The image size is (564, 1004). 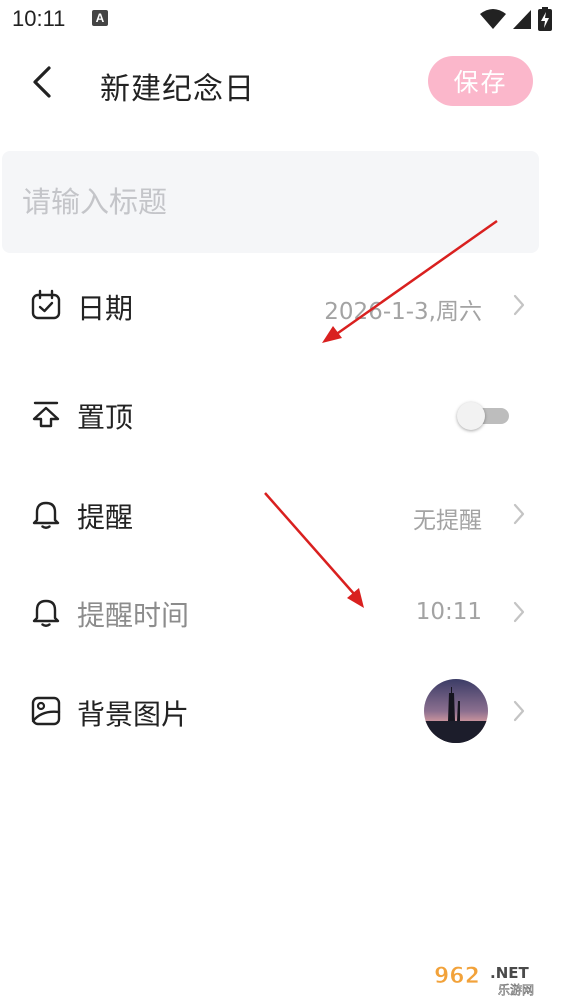 I want to click on row-background: 背景图片, so click(x=282, y=711).